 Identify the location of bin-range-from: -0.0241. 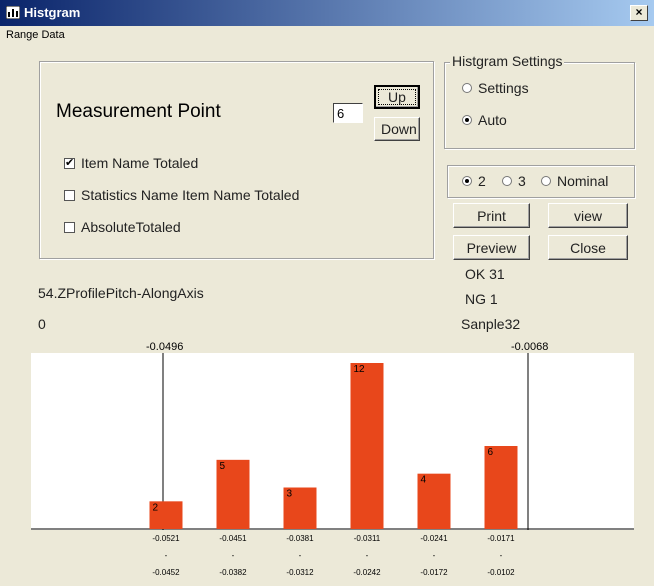
(434, 538).